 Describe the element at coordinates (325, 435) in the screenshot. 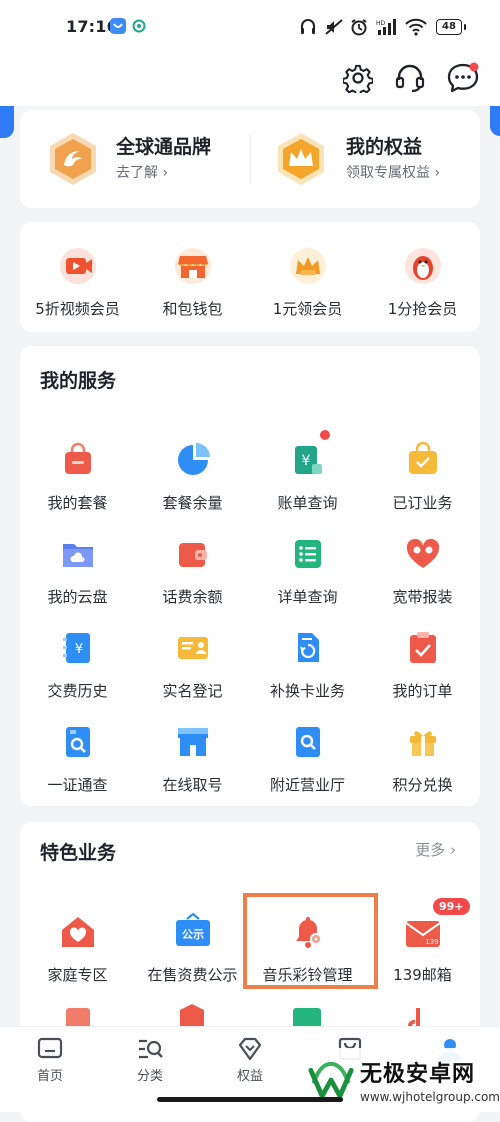

I see `new-dot` at that location.